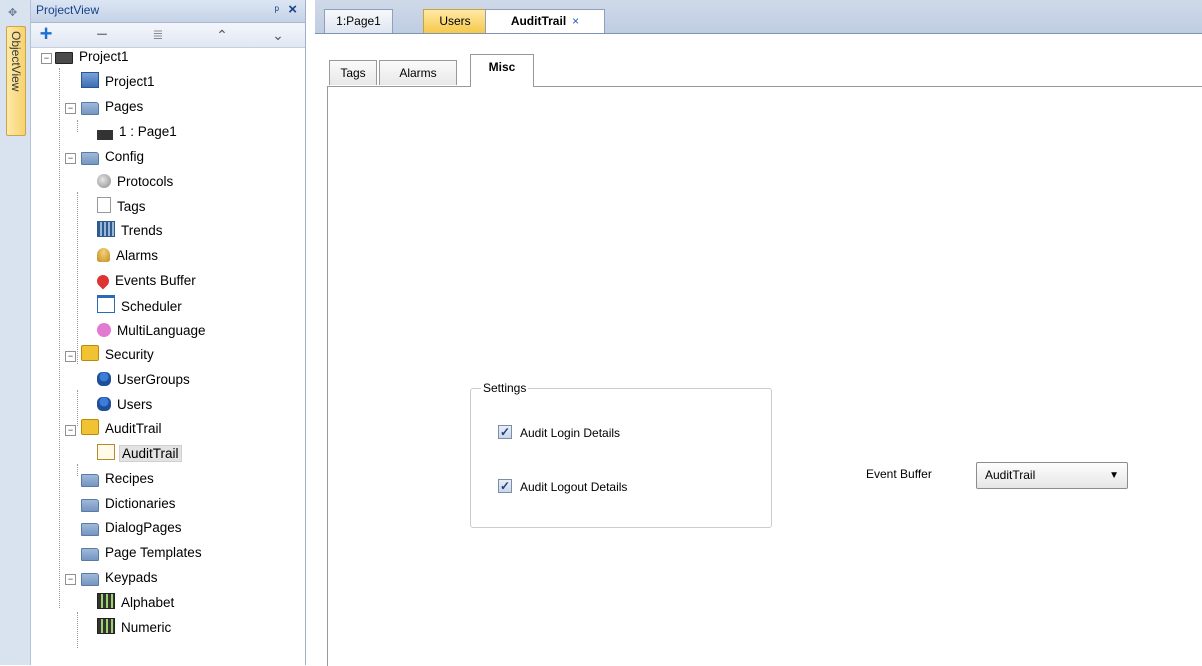  I want to click on tree-item-scheduler: Scheduler, so click(140, 306).